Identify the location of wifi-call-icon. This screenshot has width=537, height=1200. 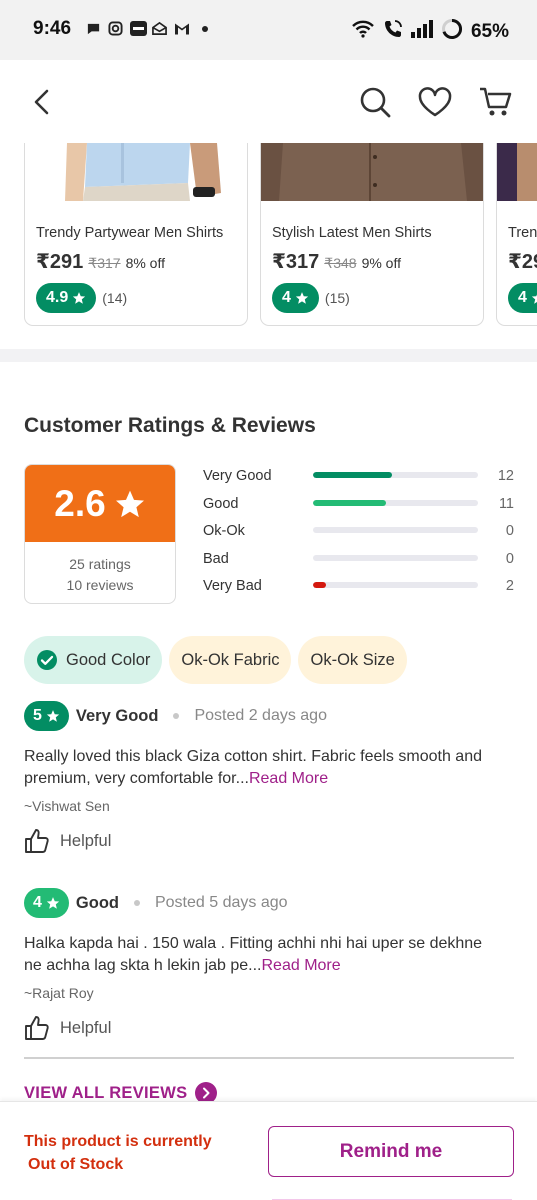
(393, 31).